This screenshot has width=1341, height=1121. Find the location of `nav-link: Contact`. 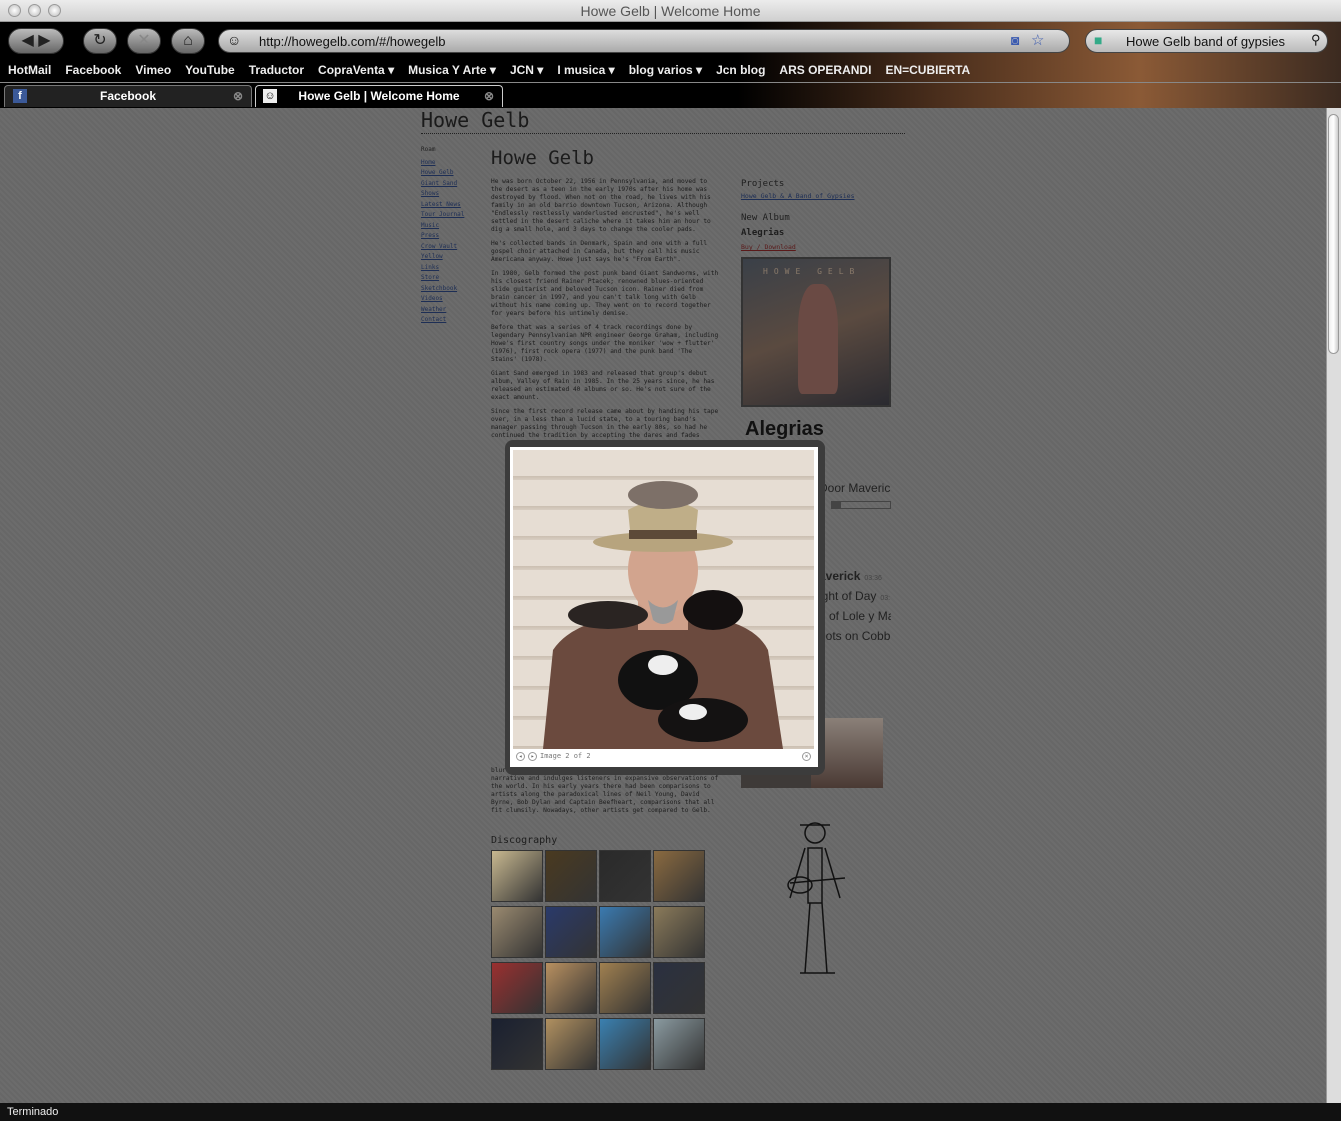

nav-link: Contact is located at coordinates (442, 320).